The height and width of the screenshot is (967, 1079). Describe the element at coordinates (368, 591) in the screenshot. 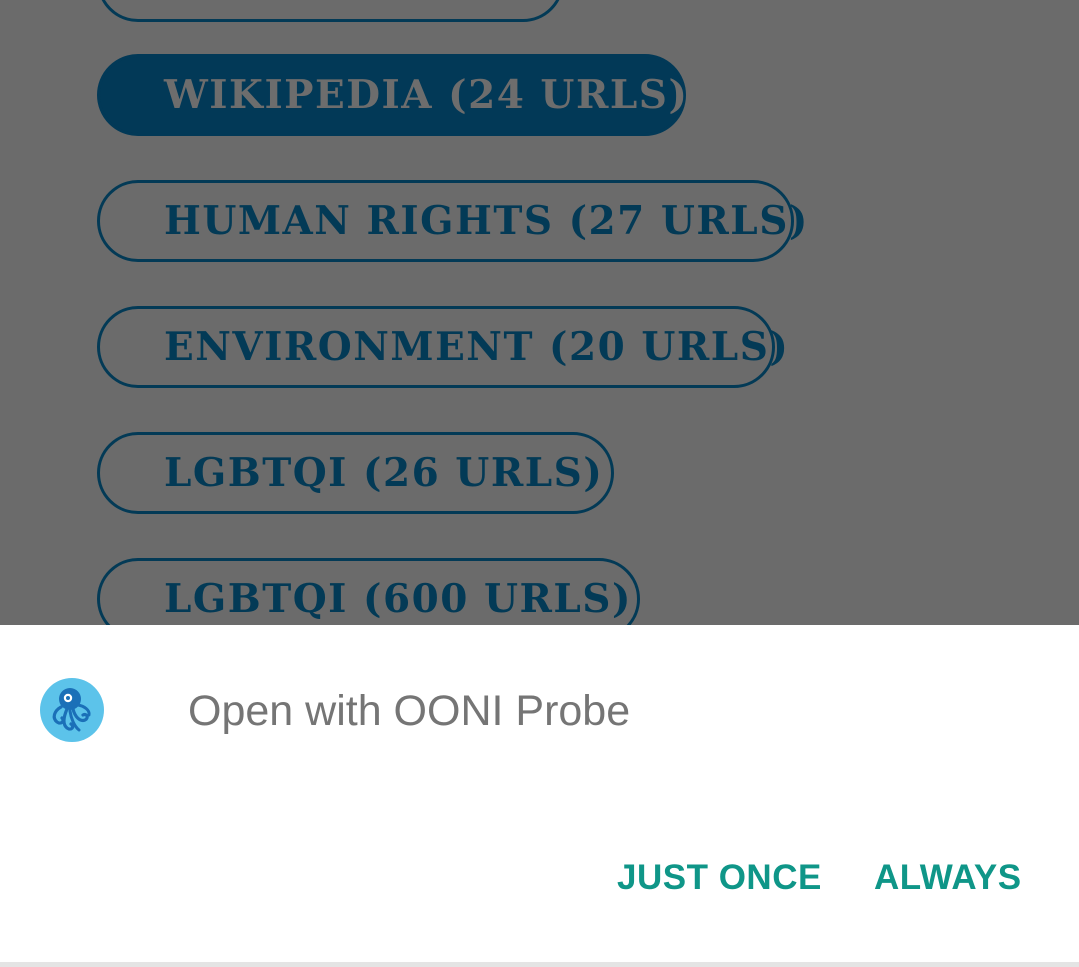

I see `category-button-lgbtqi-600: LGBTQI (600 URLS)` at that location.